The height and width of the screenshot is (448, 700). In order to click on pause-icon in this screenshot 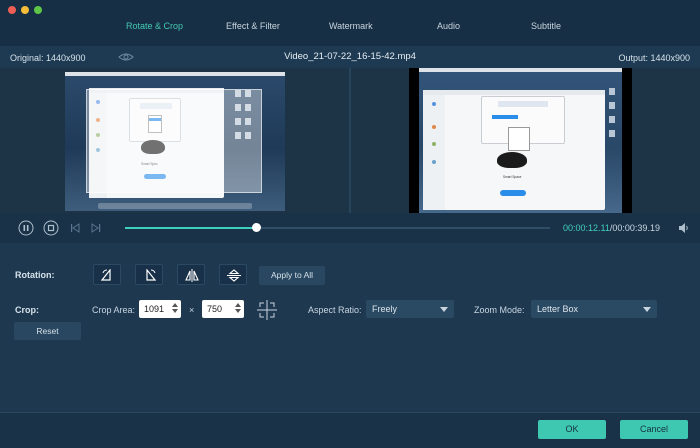, I will do `click(26, 228)`.